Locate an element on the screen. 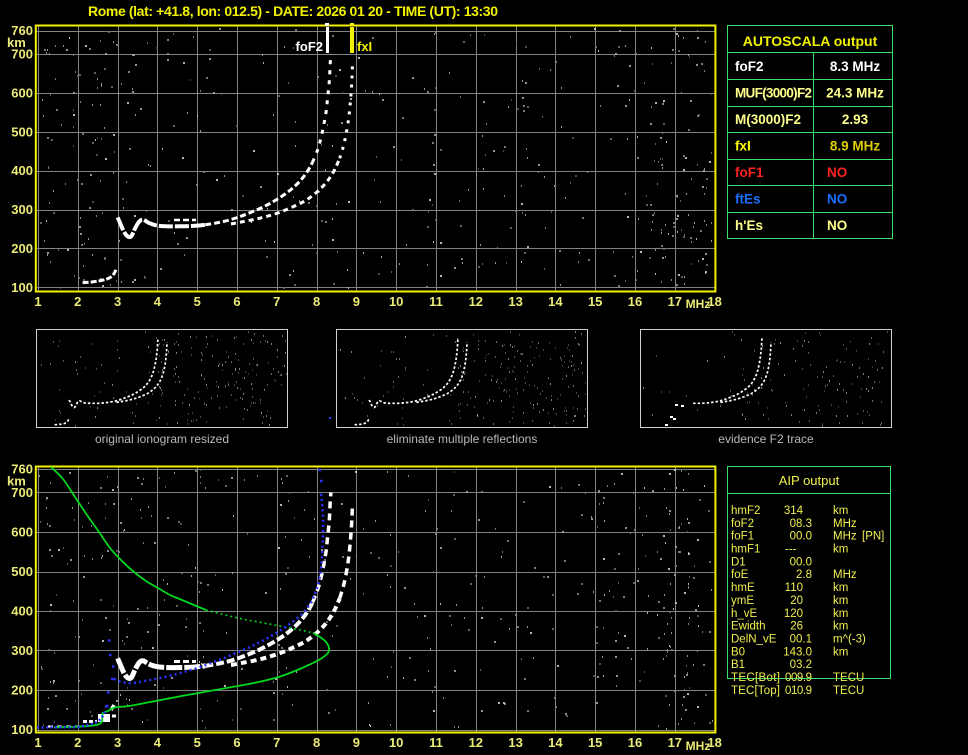 This screenshot has width=968, height=755. svg-text: TEC[Bot] is located at coordinates (755, 678).